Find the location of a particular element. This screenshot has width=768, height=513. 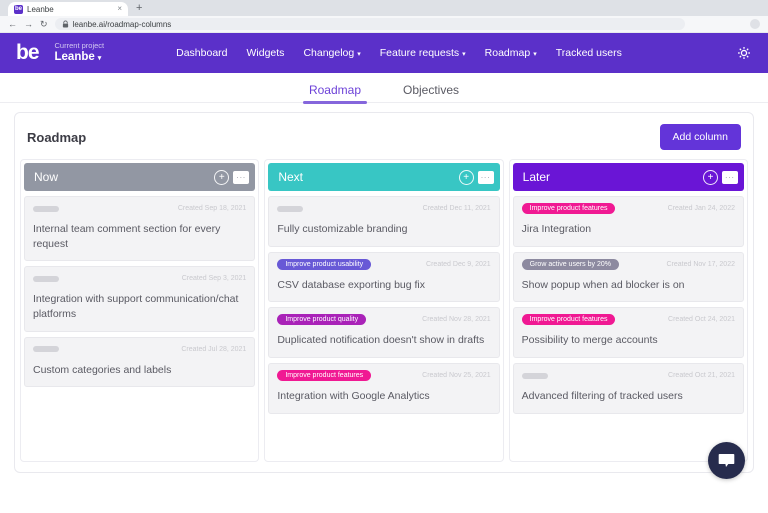

reload-icon: ↻ is located at coordinates (44, 24).